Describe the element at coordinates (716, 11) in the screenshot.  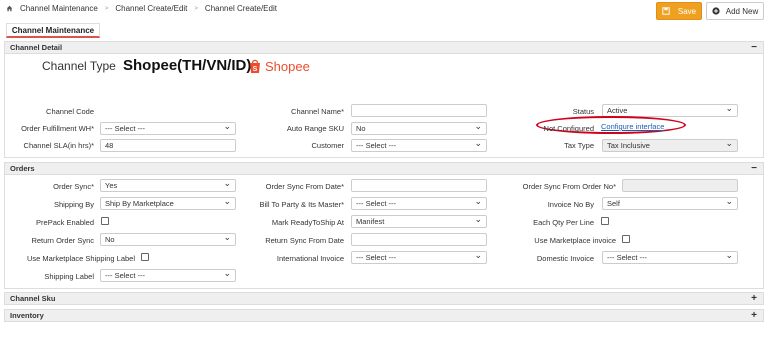
I see `plus-circle-icon` at that location.